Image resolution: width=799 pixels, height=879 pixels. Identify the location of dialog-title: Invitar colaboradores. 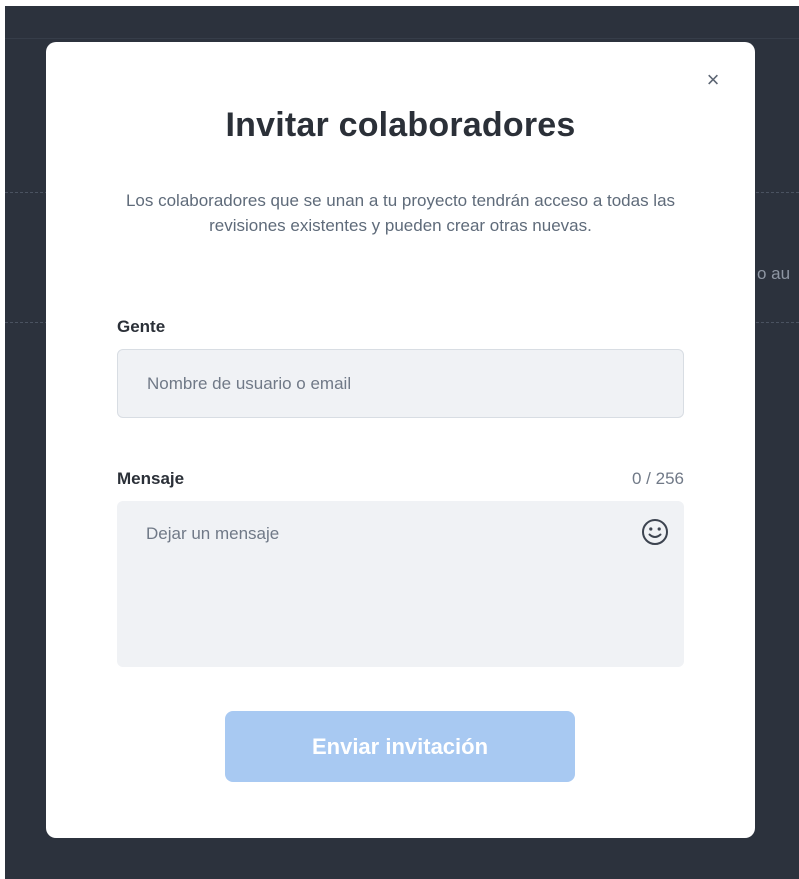
(400, 125).